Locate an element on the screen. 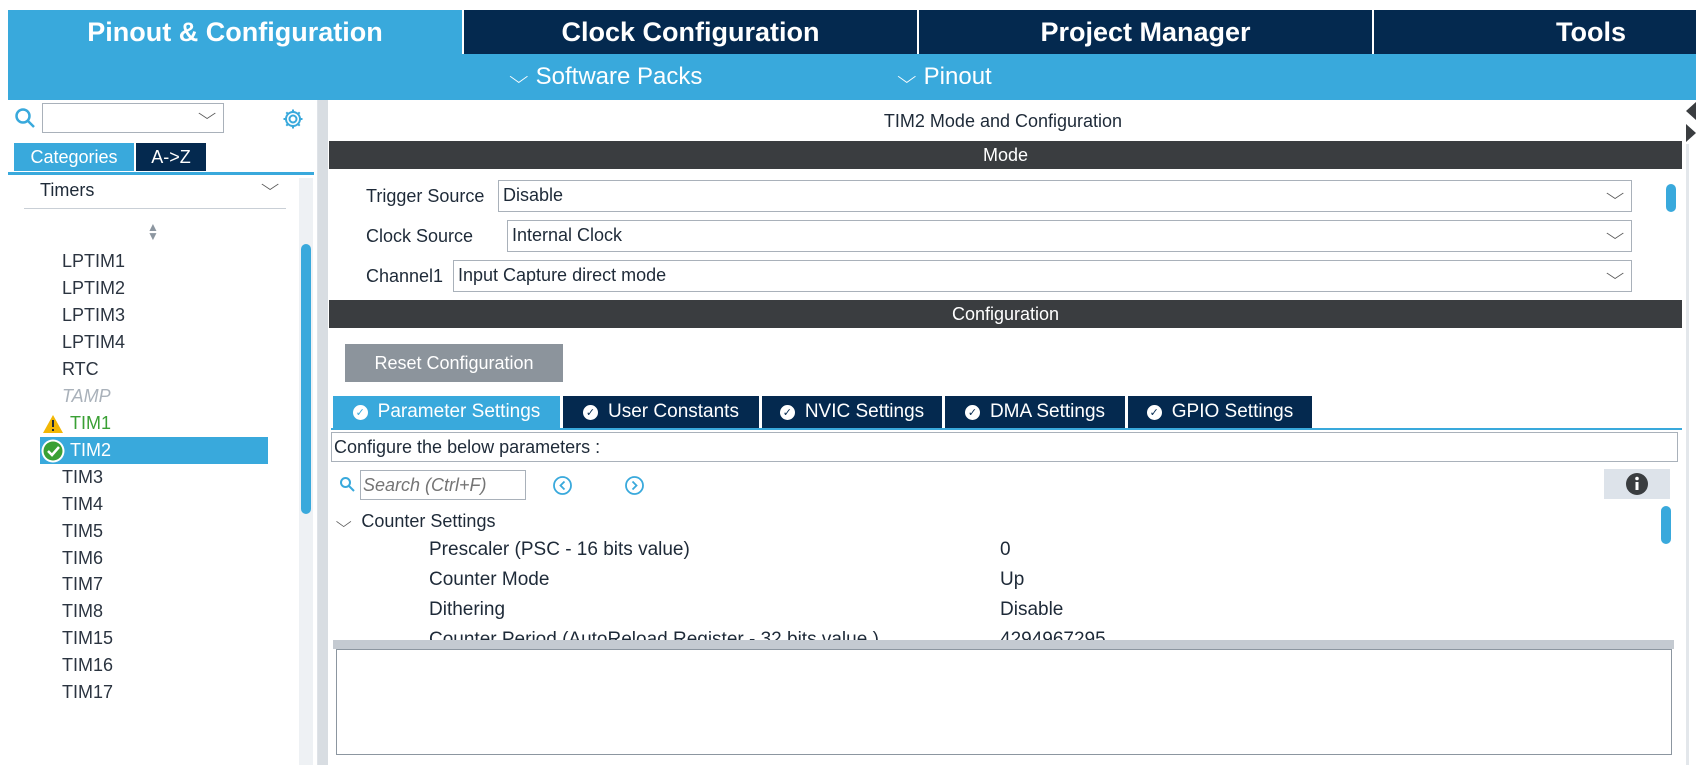  tree-item-tim4: TIM4 is located at coordinates (82, 504).